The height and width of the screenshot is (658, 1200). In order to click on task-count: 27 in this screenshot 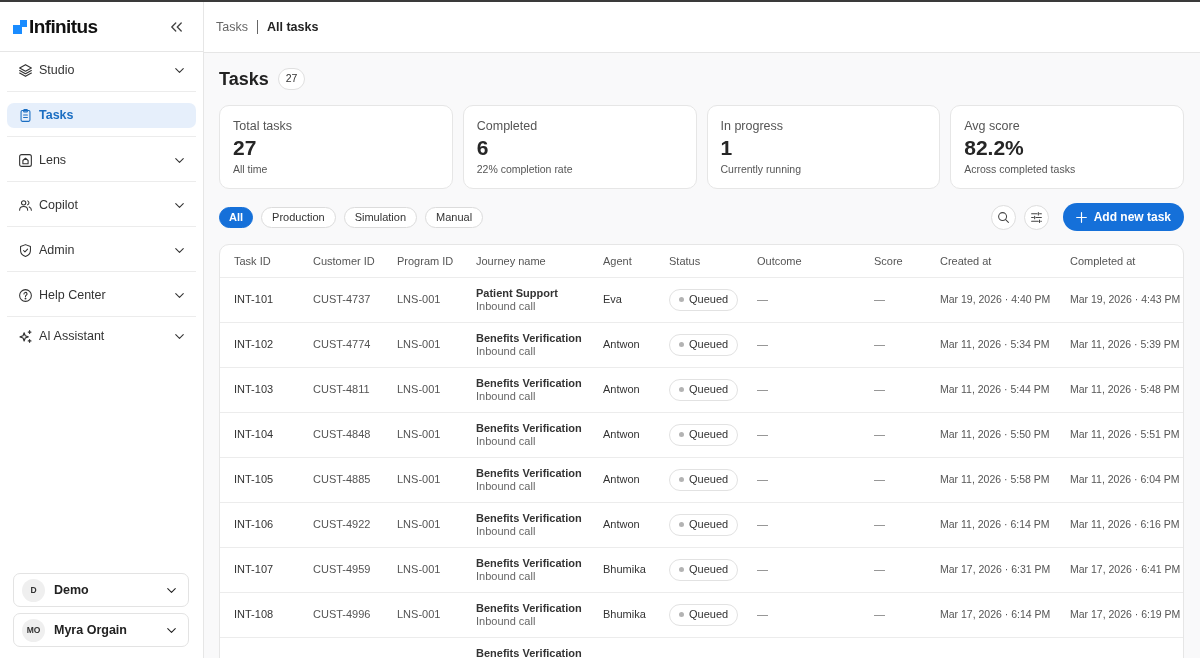, I will do `click(291, 79)`.